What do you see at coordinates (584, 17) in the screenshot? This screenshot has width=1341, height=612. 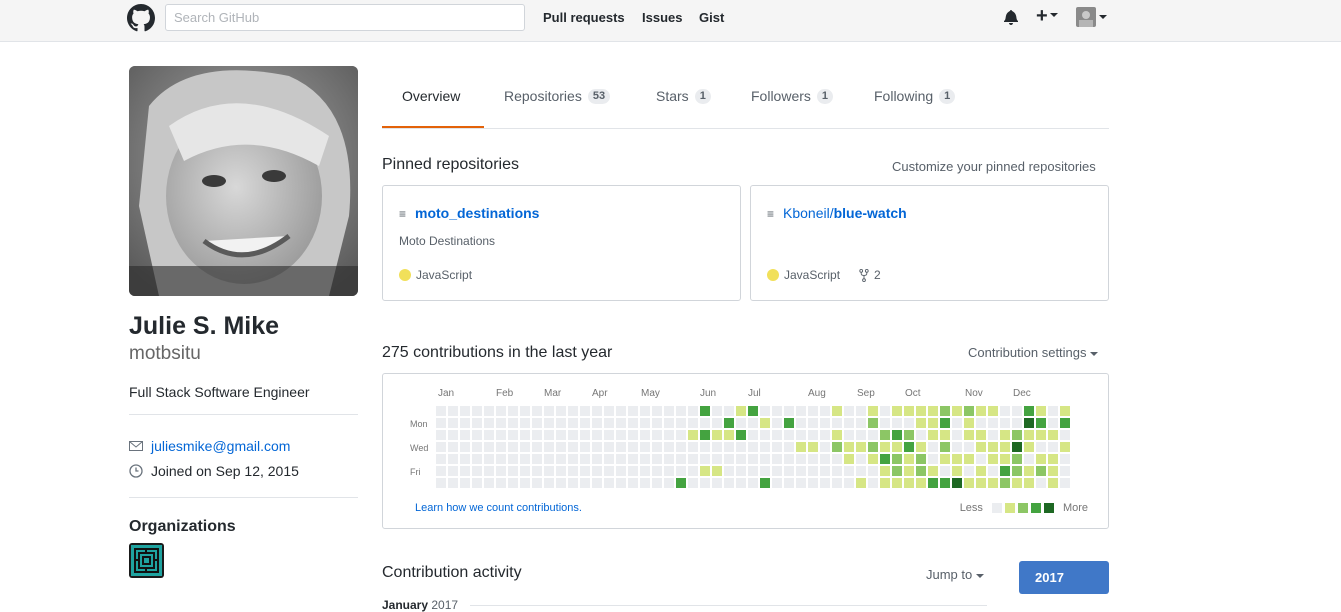 I see `nav-pull-requests: Pull requests` at bounding box center [584, 17].